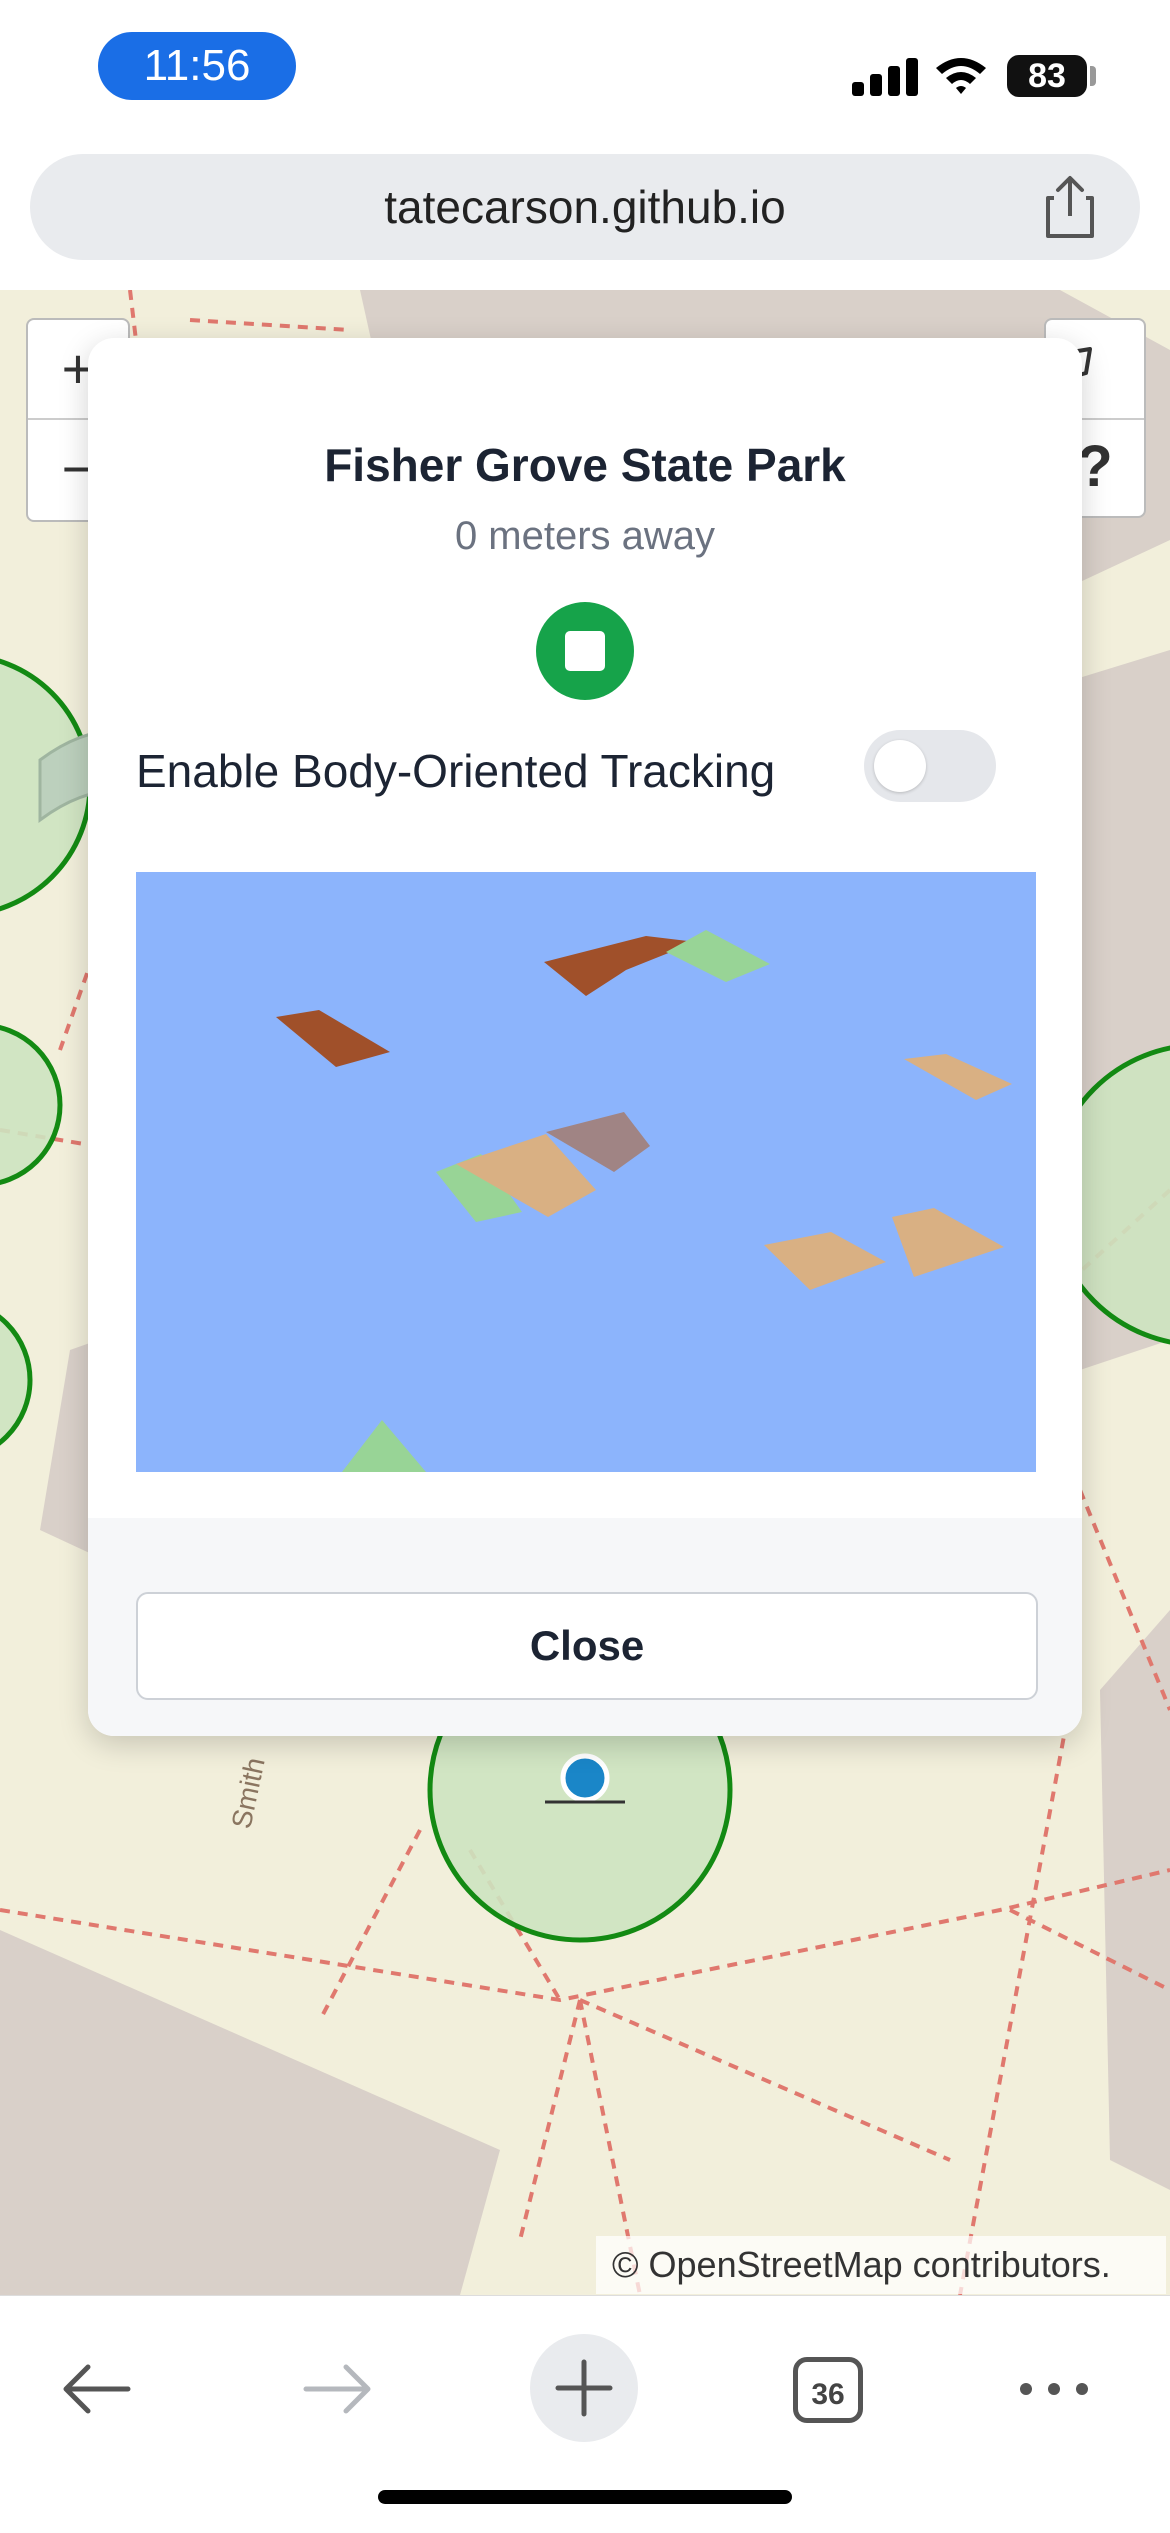 The width and height of the screenshot is (1170, 2533). What do you see at coordinates (585, 2497) in the screenshot?
I see `home-indicator` at bounding box center [585, 2497].